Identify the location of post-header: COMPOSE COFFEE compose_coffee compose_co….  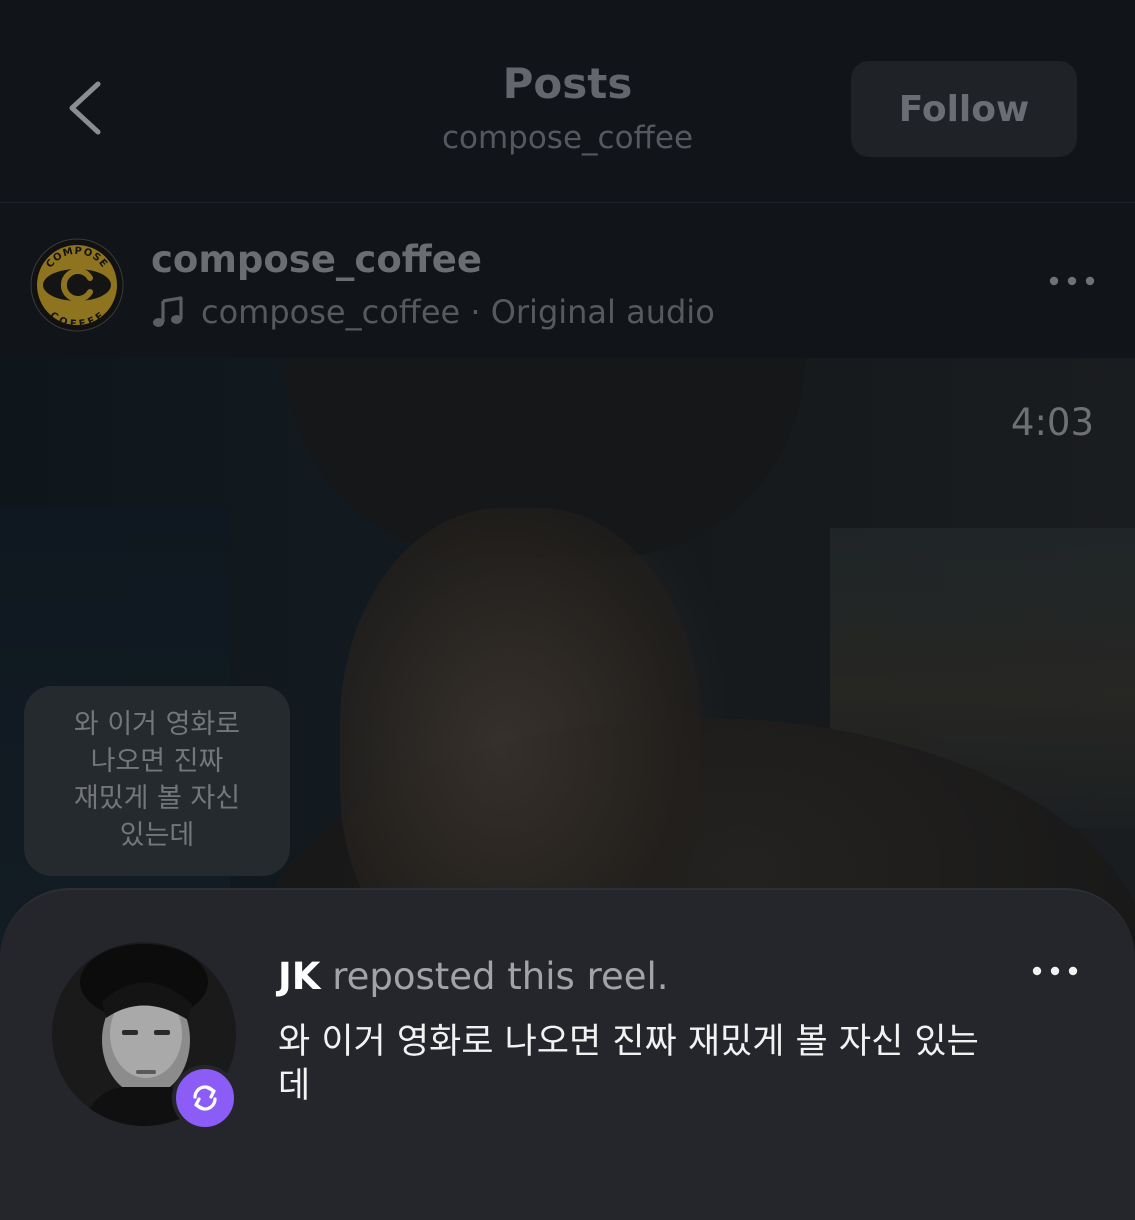
(567, 280).